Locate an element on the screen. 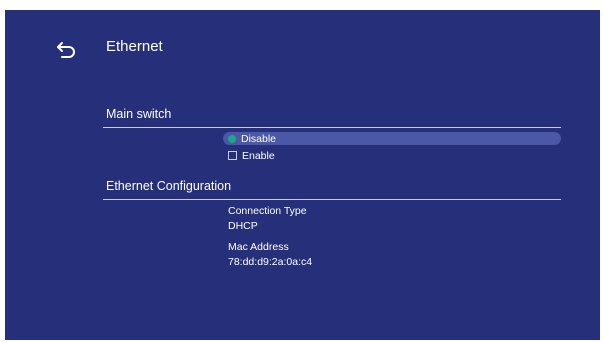 Image resolution: width=605 pixels, height=342 pixels. ethernet-config-divider is located at coordinates (332, 199).